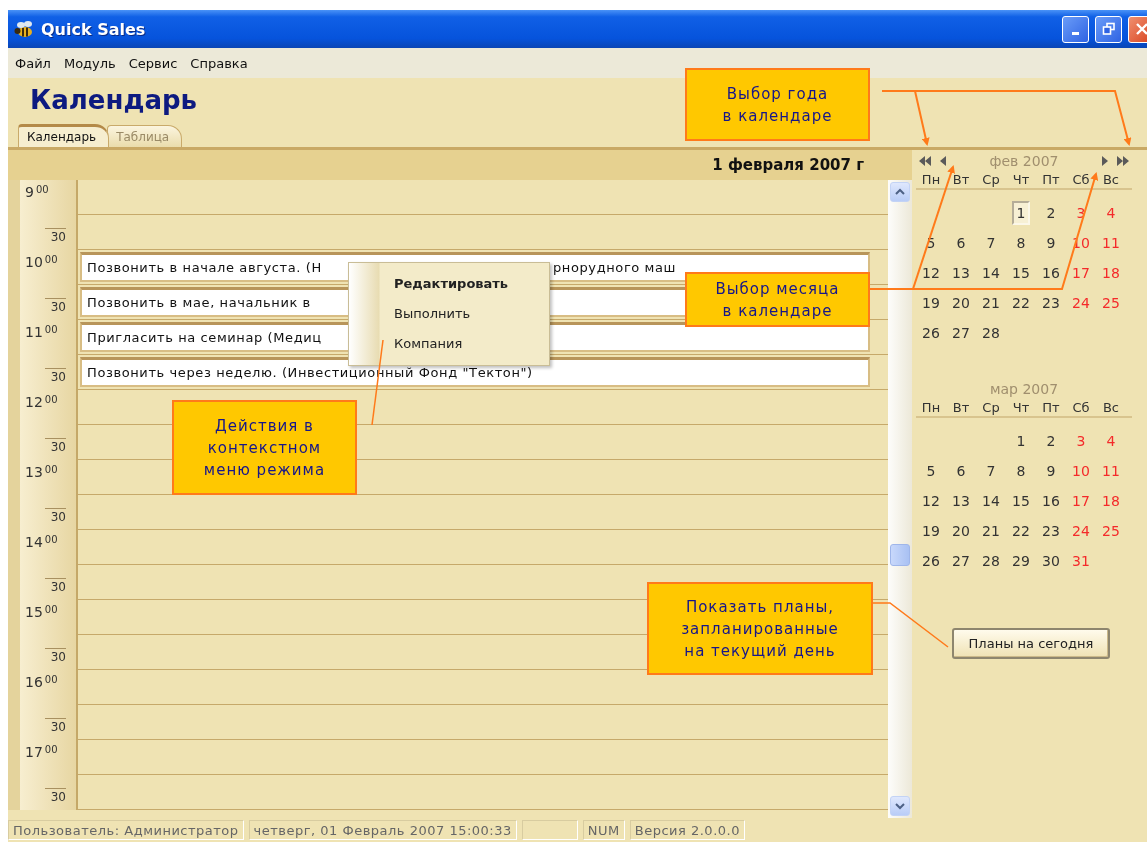 The image size is (1147, 842). What do you see at coordinates (34, 543) in the screenshot?
I see `hour-label: 14` at bounding box center [34, 543].